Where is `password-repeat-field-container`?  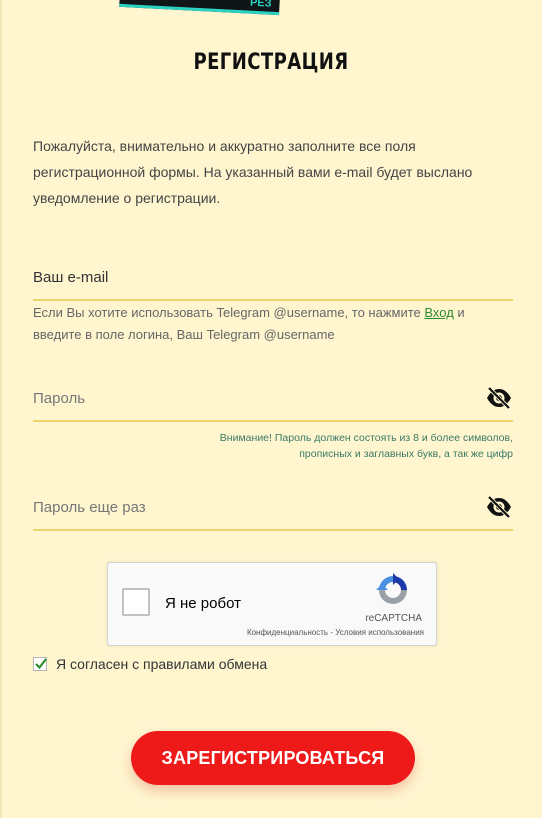 password-repeat-field-container is located at coordinates (273, 508).